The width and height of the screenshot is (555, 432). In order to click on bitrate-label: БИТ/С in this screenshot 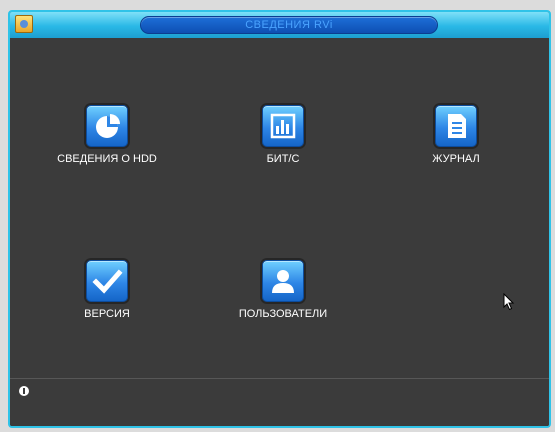, I will do `click(283, 159)`.